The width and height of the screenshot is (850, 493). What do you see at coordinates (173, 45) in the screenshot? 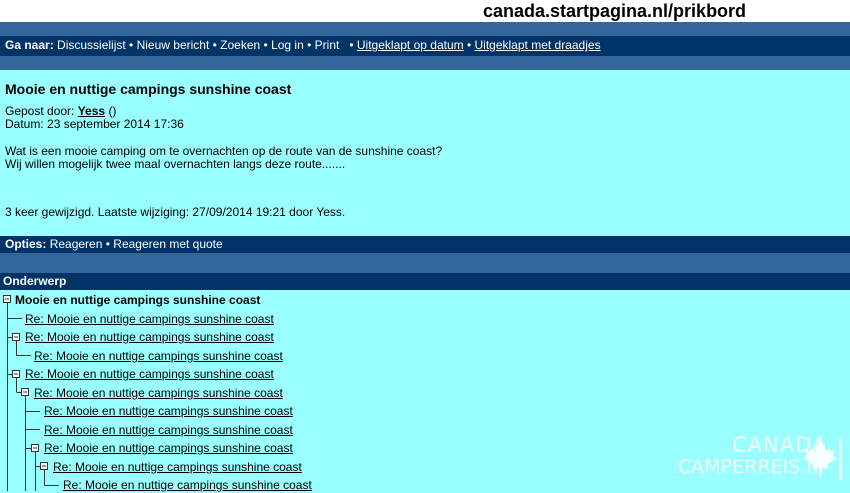
I see `nav-nieuw-bericht: Nieuw bericht` at bounding box center [173, 45].